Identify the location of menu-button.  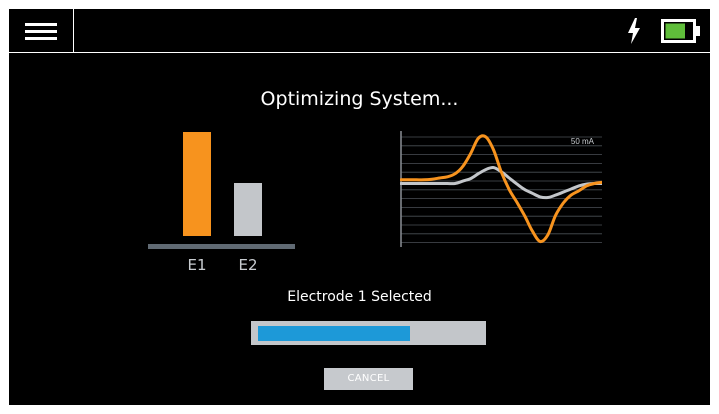
(41, 31).